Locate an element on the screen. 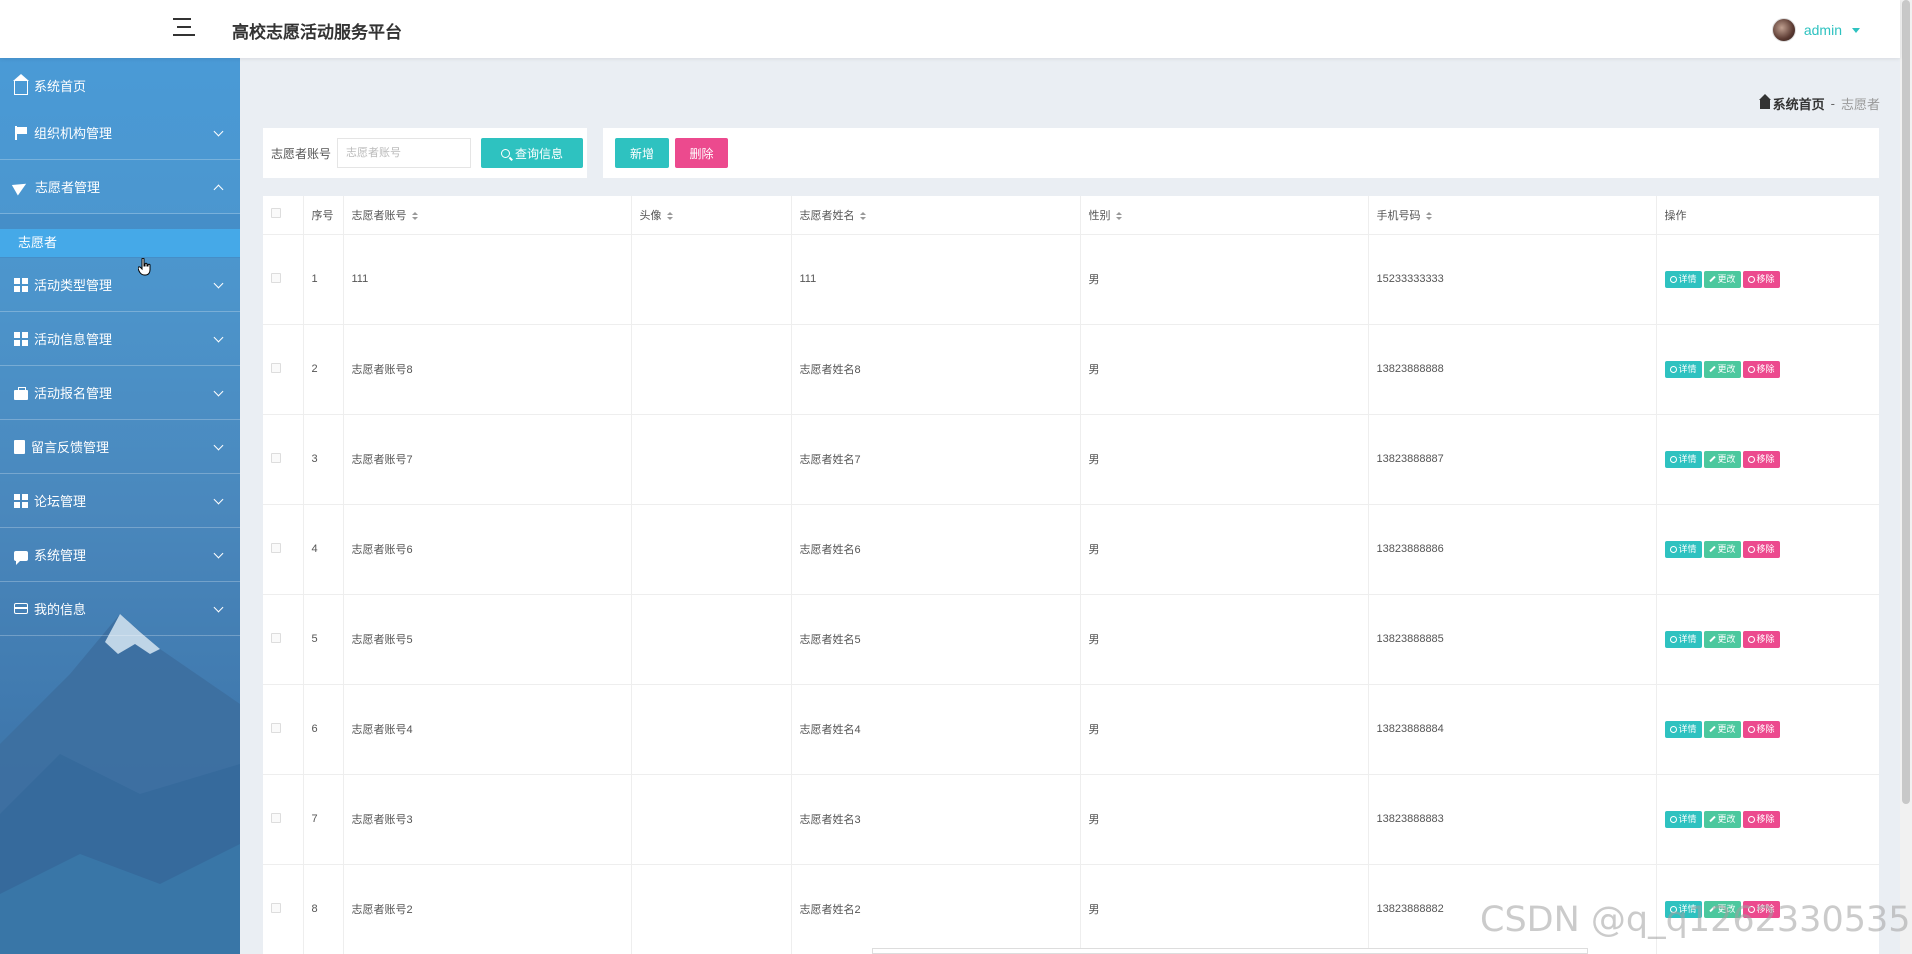  sidebar-item-label: 论坛管理 is located at coordinates (60, 501).